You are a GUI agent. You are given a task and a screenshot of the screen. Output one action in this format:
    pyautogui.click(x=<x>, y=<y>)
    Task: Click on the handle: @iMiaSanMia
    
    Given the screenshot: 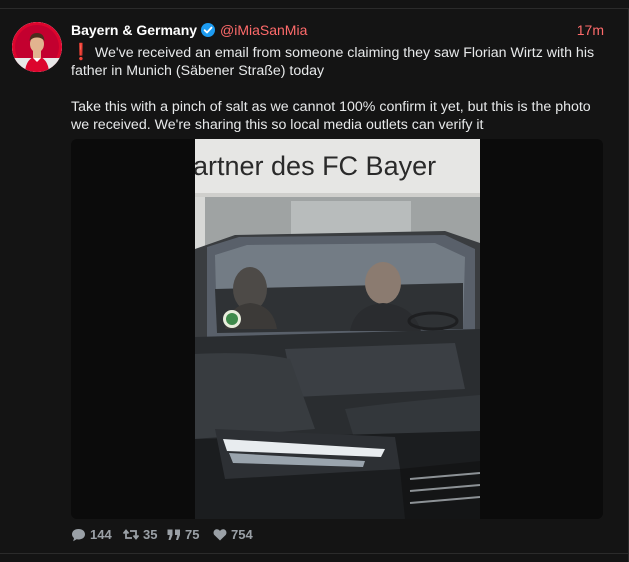 What is the action you would take?
    pyautogui.click(x=263, y=30)
    